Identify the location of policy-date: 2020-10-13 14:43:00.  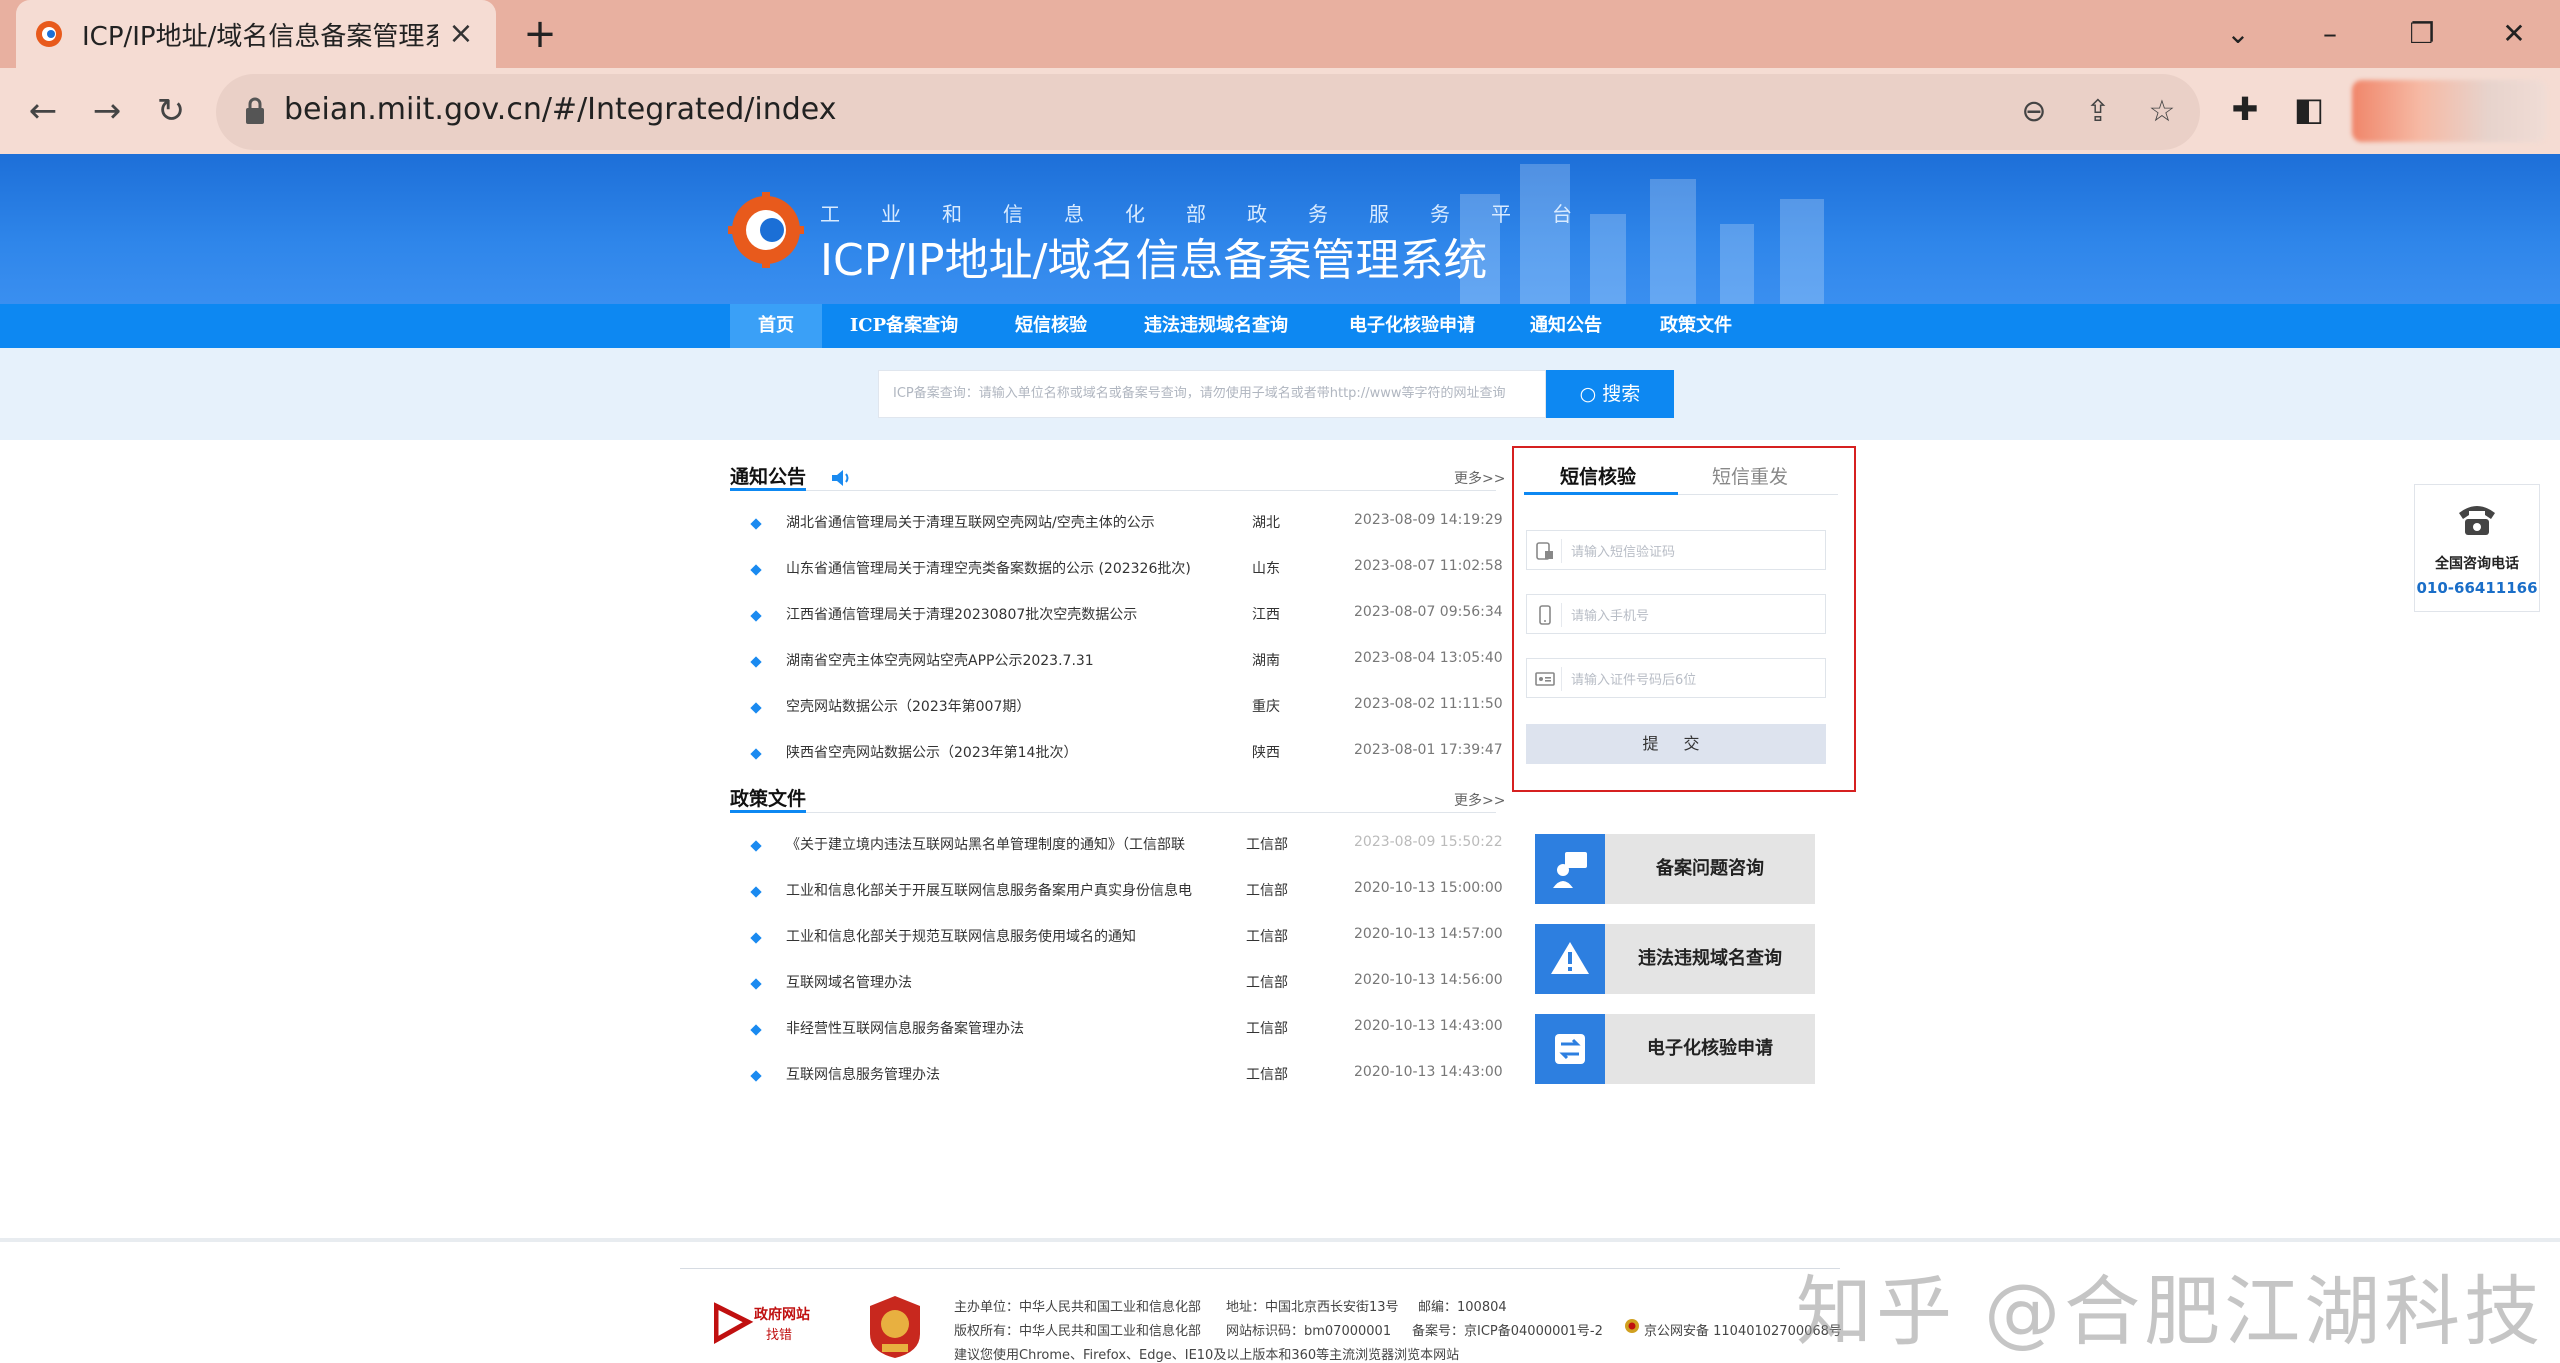
(1428, 1026).